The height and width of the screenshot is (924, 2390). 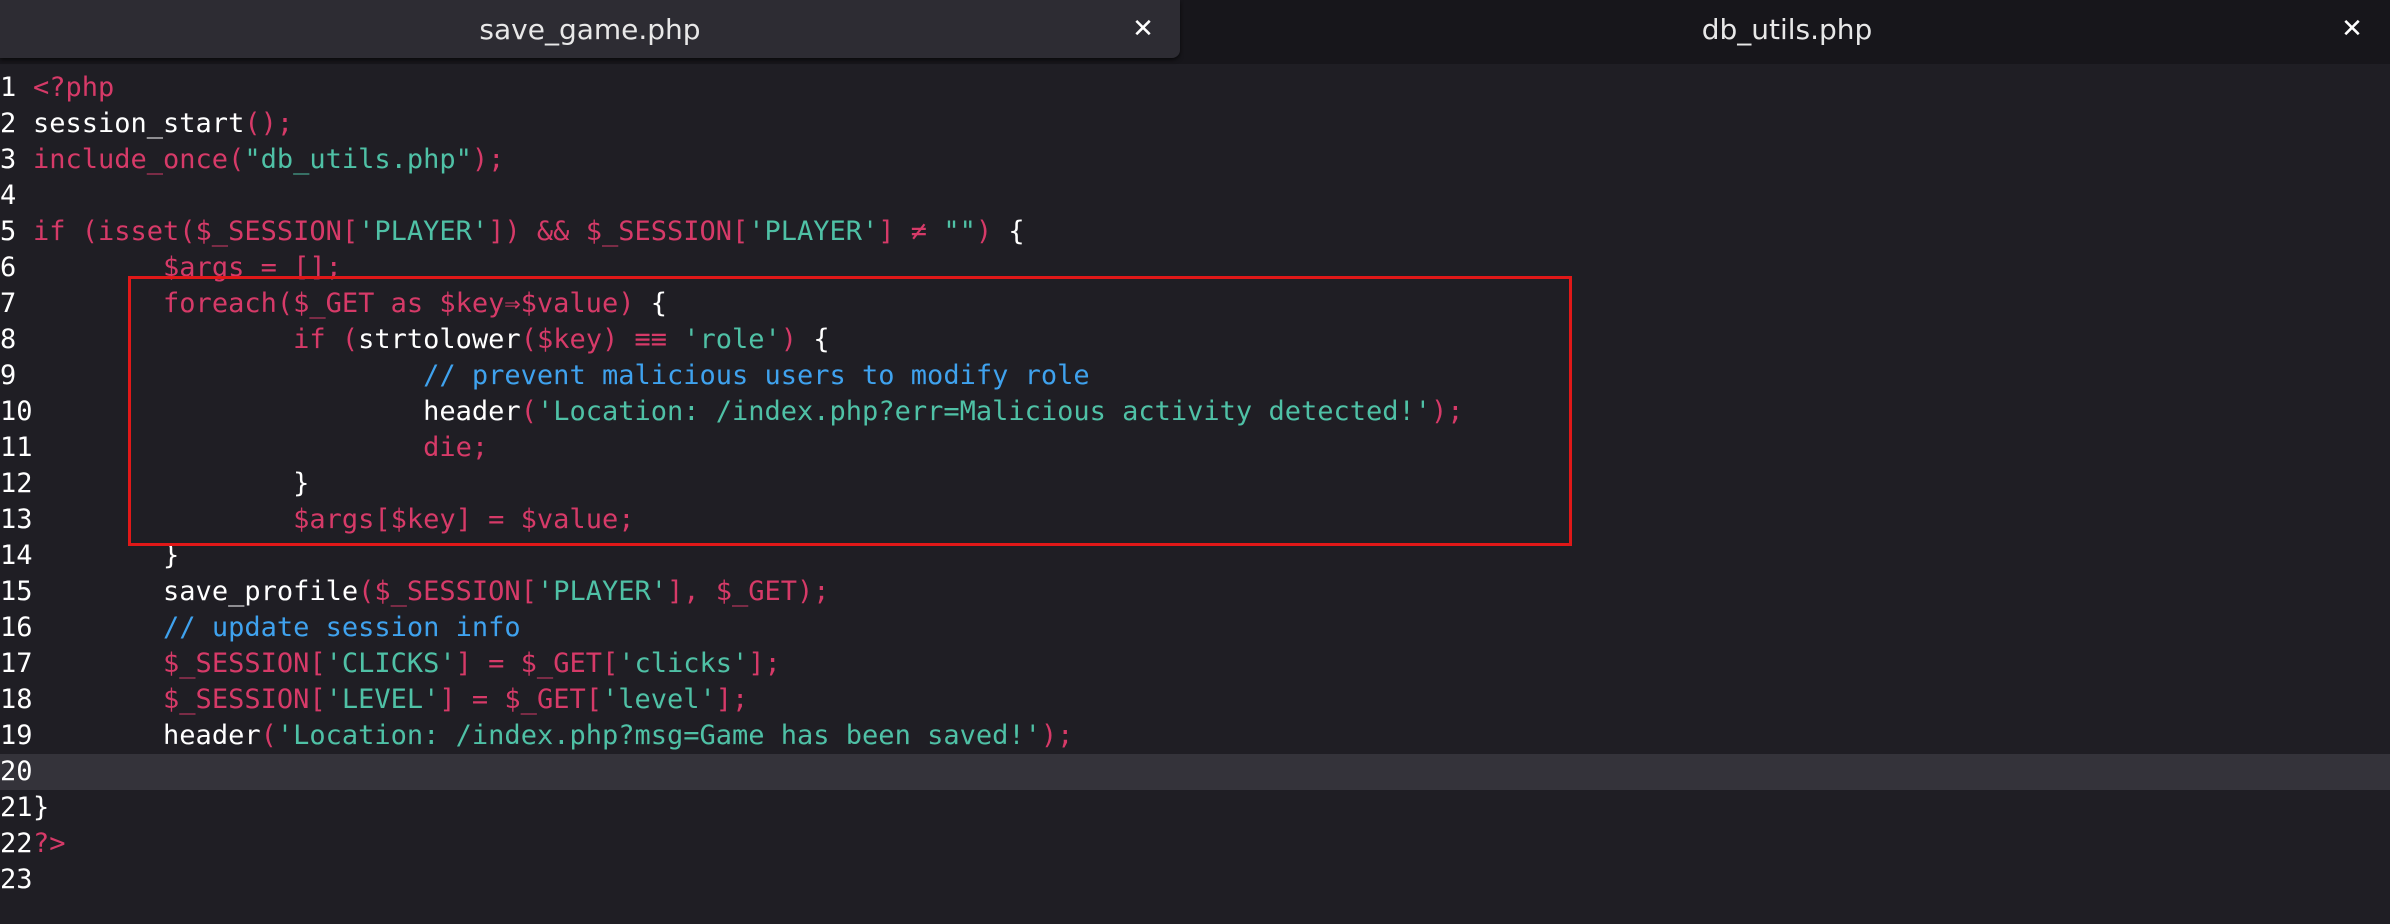 I want to click on code-line: 1 <?php, so click(x=1195, y=88).